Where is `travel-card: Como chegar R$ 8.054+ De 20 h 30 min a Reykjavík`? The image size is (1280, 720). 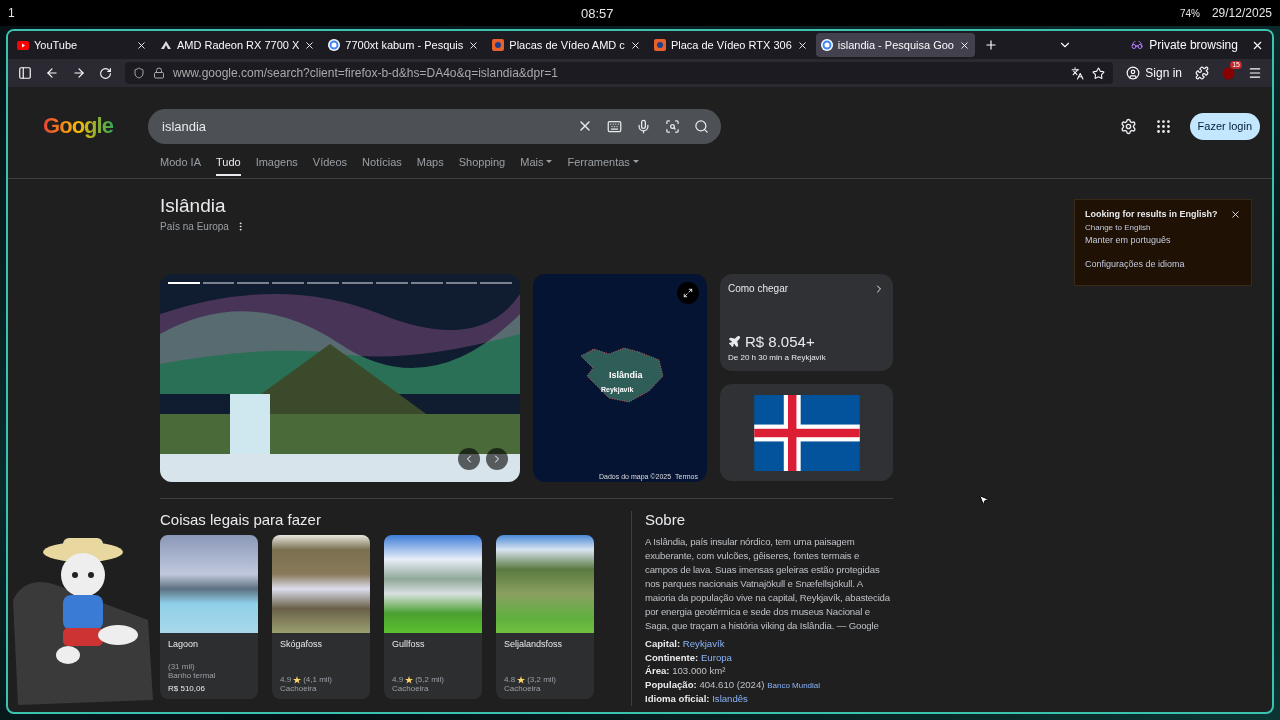
travel-card: Como chegar R$ 8.054+ De 20 h 30 min a Reykjavík is located at coordinates (806, 322).